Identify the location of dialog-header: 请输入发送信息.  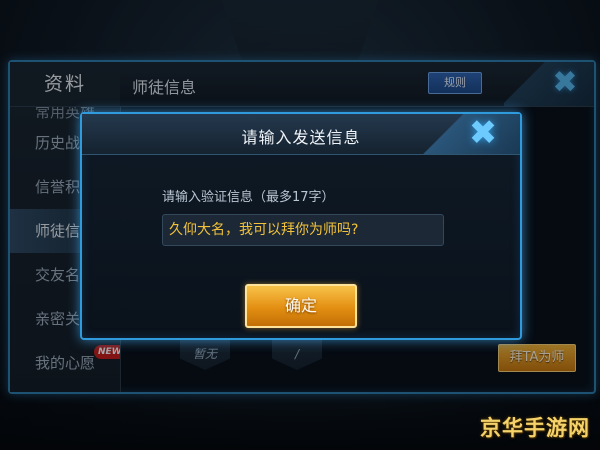
(301, 134).